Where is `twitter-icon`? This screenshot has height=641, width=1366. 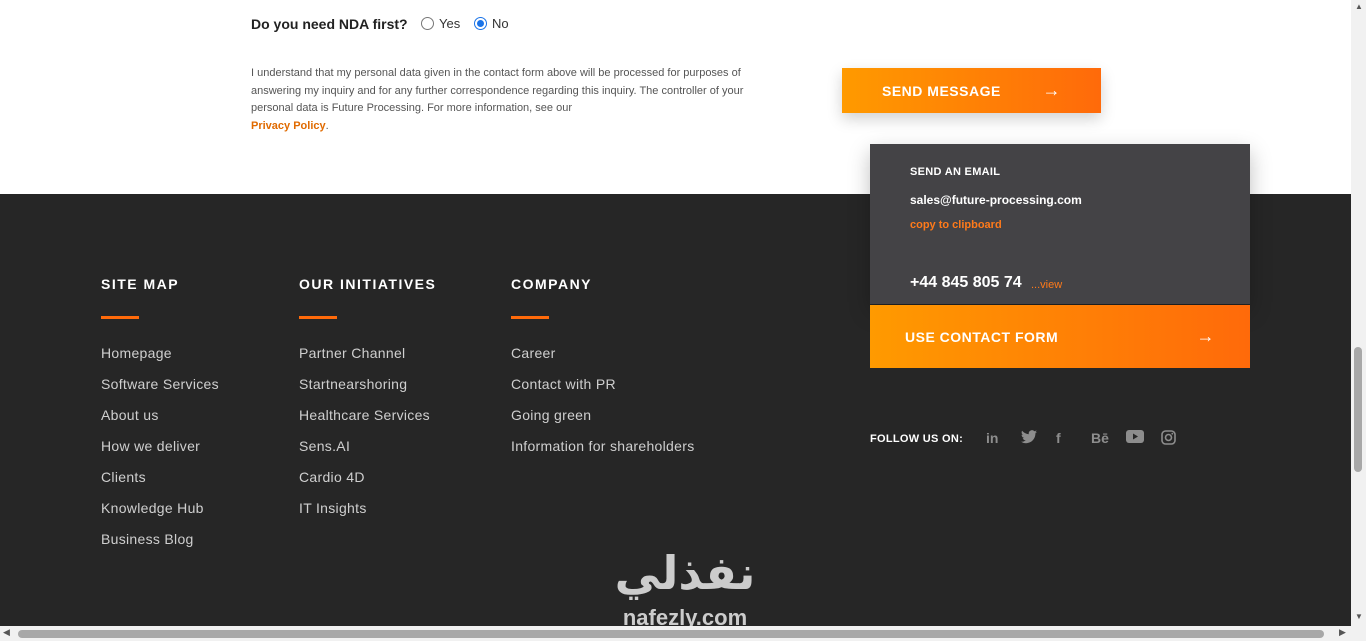 twitter-icon is located at coordinates (1038, 439).